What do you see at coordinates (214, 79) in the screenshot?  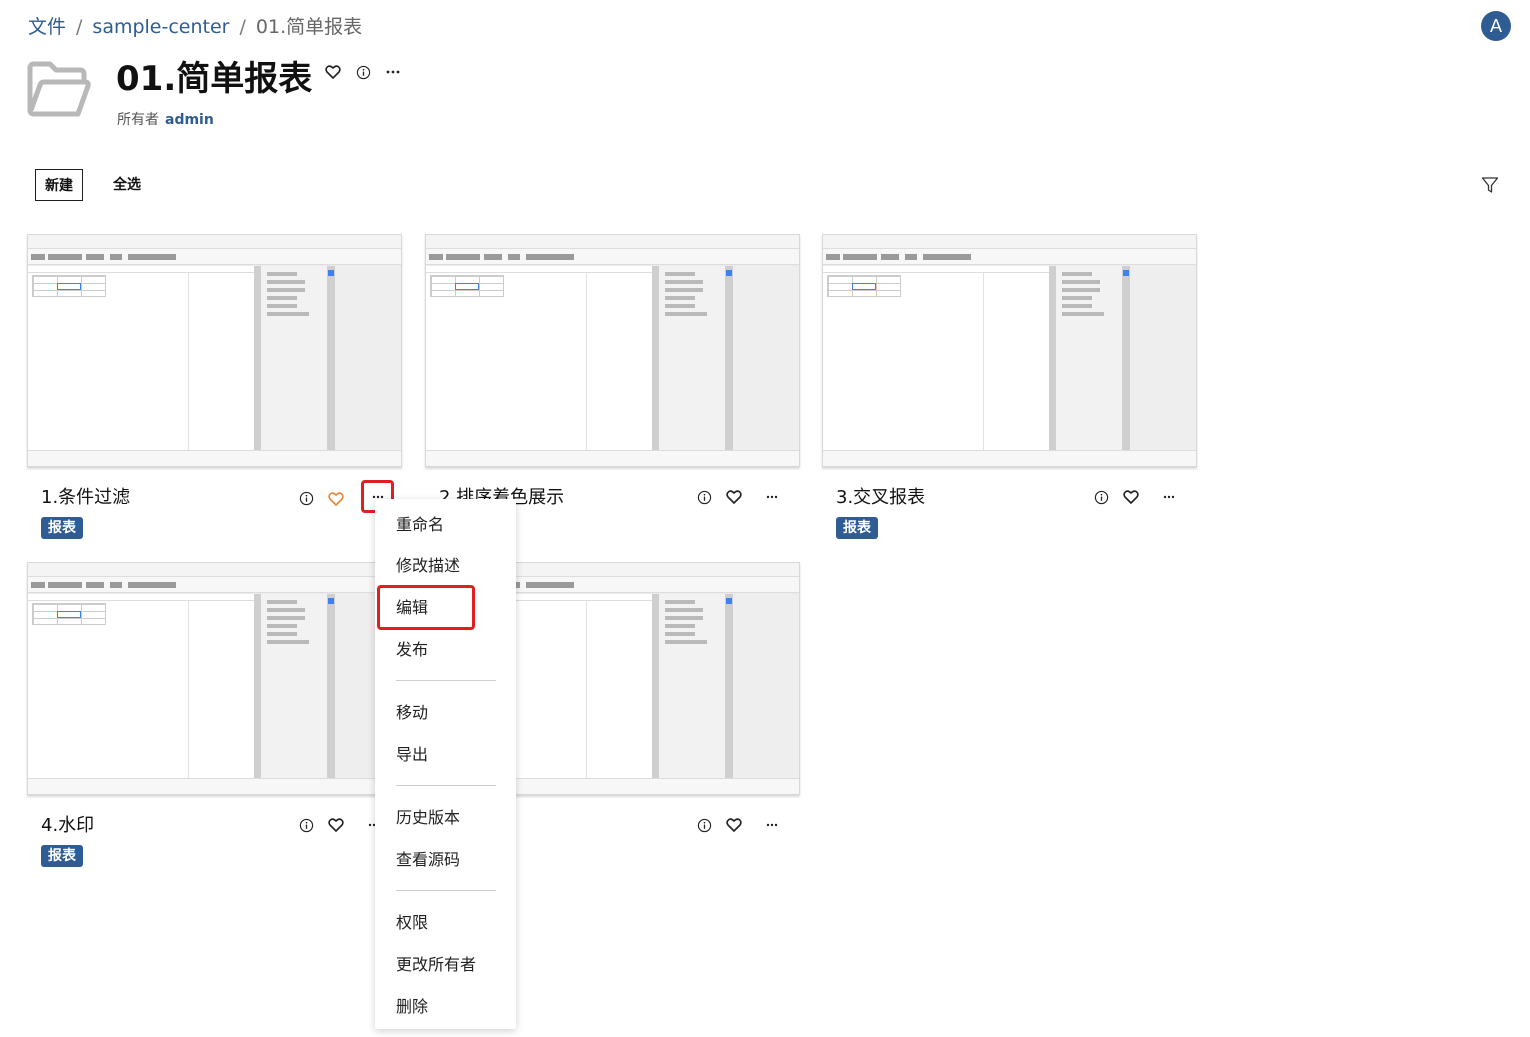 I see `page-title: 01.简单报表` at bounding box center [214, 79].